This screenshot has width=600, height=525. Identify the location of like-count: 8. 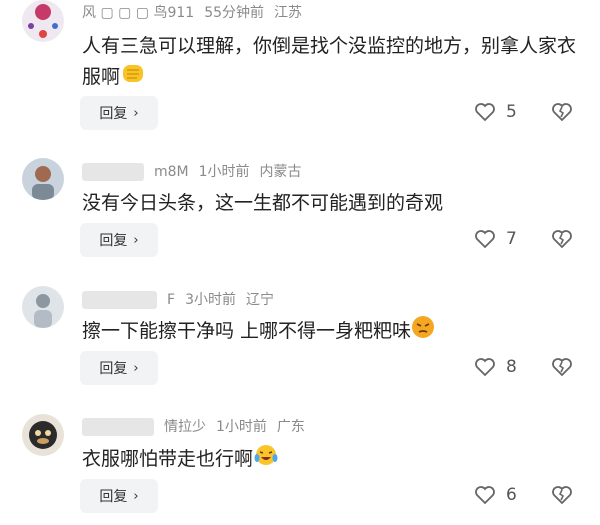
(511, 367).